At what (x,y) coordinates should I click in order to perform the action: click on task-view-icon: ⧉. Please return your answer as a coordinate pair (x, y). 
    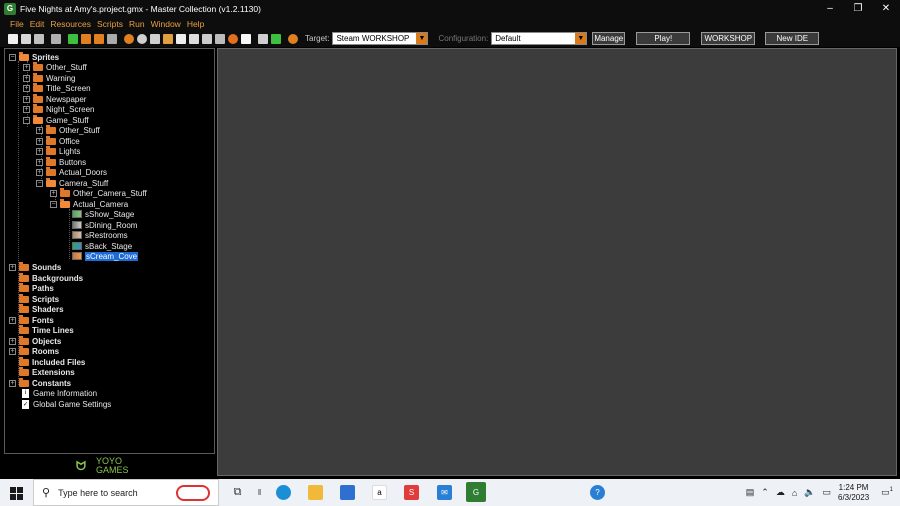
    Looking at the image, I should click on (237, 492).